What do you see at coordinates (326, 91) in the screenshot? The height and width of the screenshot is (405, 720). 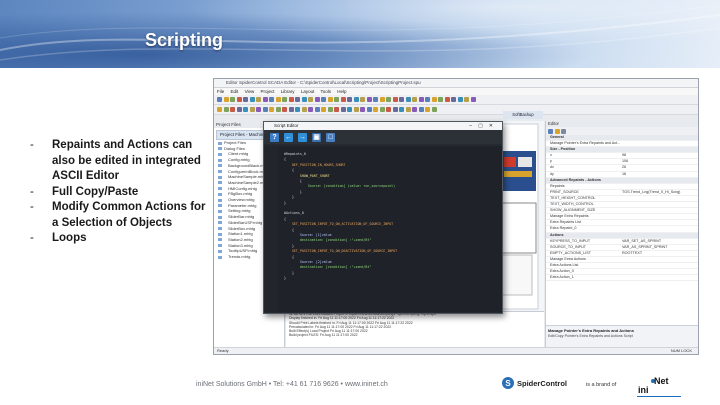 I see `menu-tools: Tools` at bounding box center [326, 91].